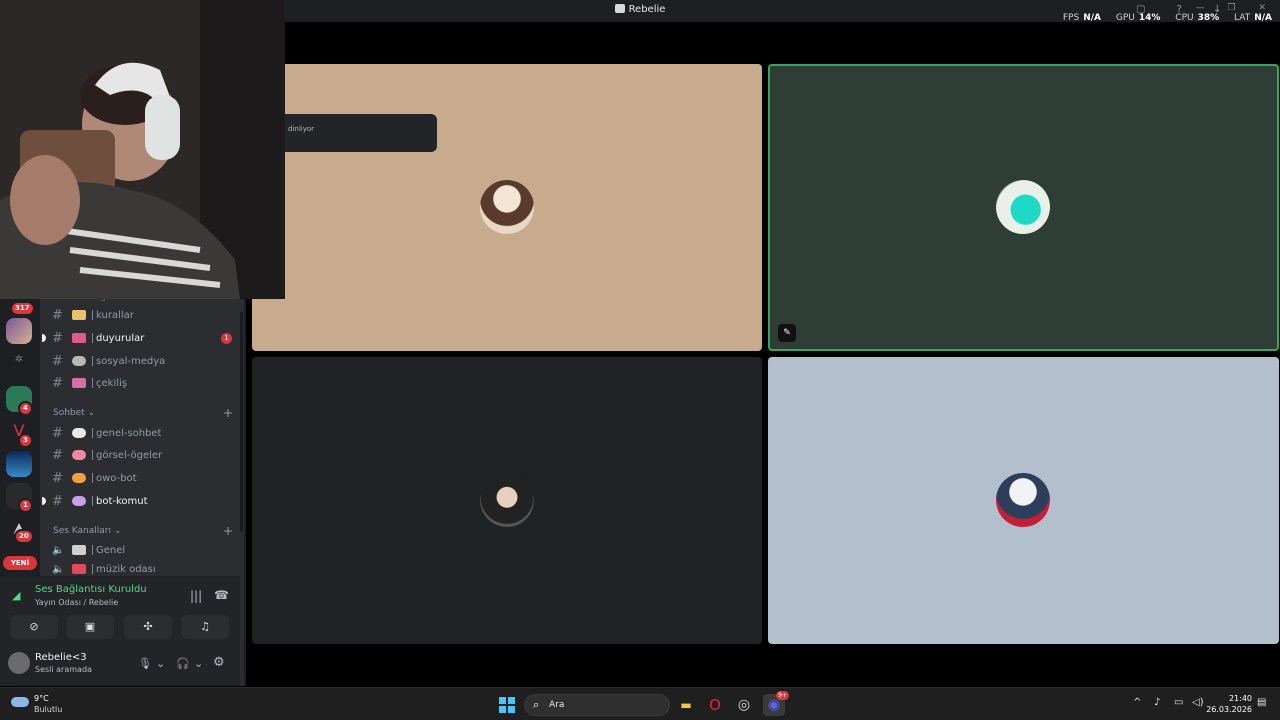  I want to click on weather-temperature: 9°C, so click(41, 698).